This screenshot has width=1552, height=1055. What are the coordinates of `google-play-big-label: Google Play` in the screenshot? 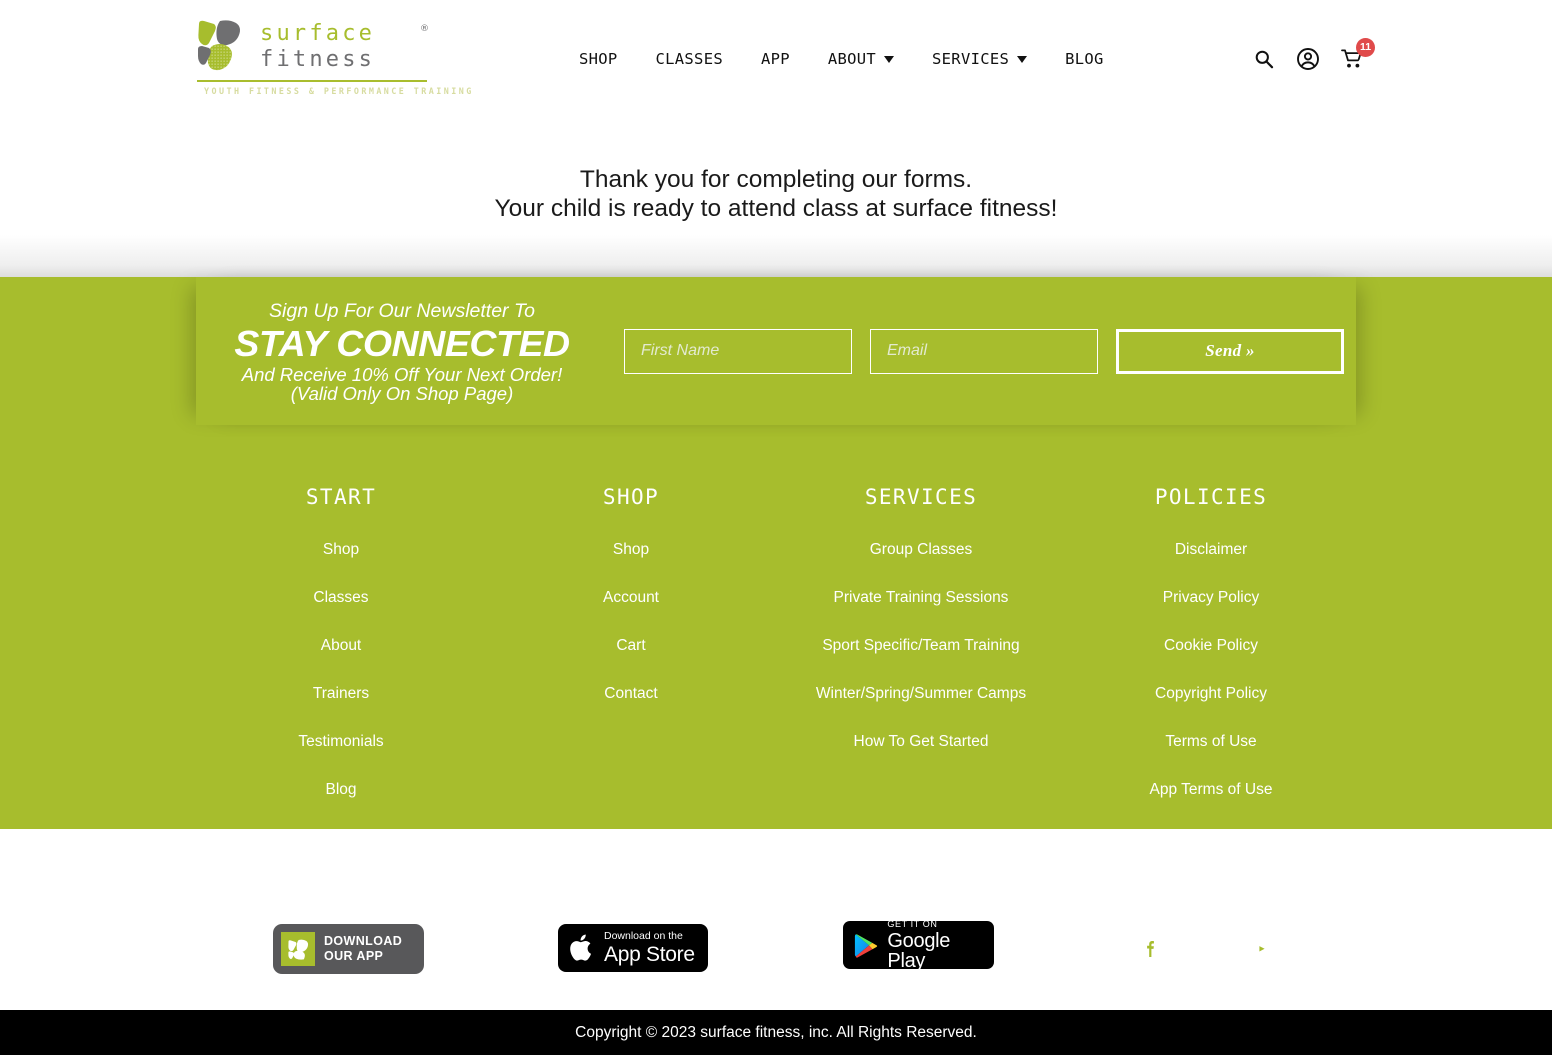 It's located at (919, 950).